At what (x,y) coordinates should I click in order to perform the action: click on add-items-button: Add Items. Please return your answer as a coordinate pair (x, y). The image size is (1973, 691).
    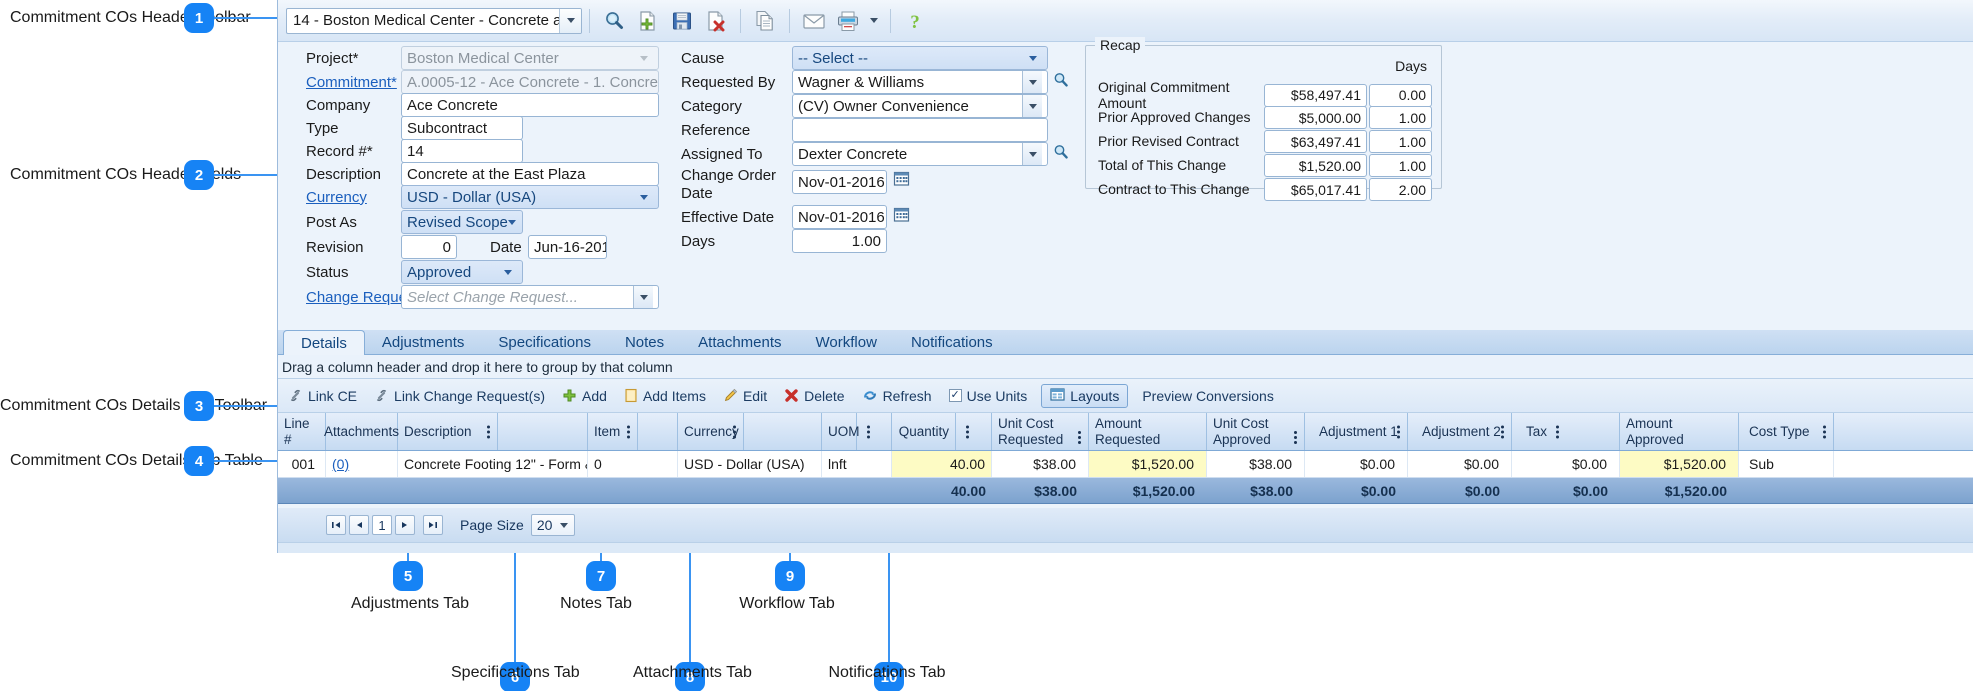
    Looking at the image, I should click on (665, 396).